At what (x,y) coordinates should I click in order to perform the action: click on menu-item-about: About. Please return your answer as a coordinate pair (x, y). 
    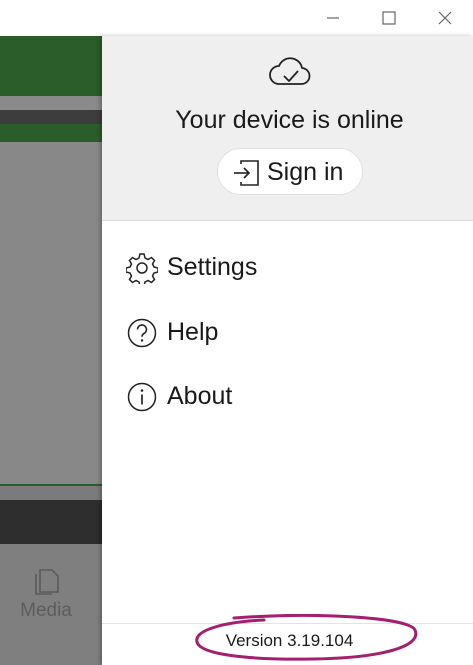
    Looking at the image, I should click on (287, 397).